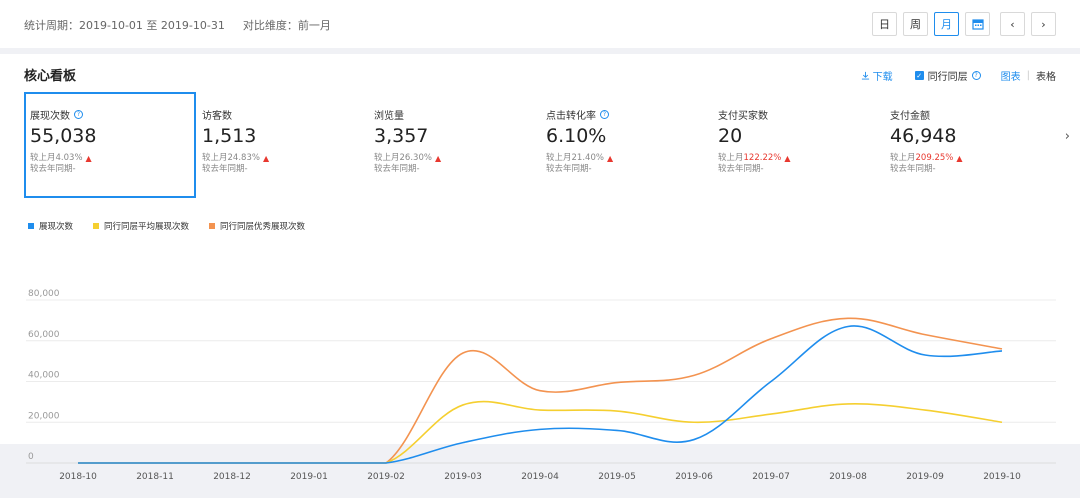 The image size is (1080, 498). Describe the element at coordinates (925, 477) in the screenshot. I see `x-tick-label: 2019-09` at that location.